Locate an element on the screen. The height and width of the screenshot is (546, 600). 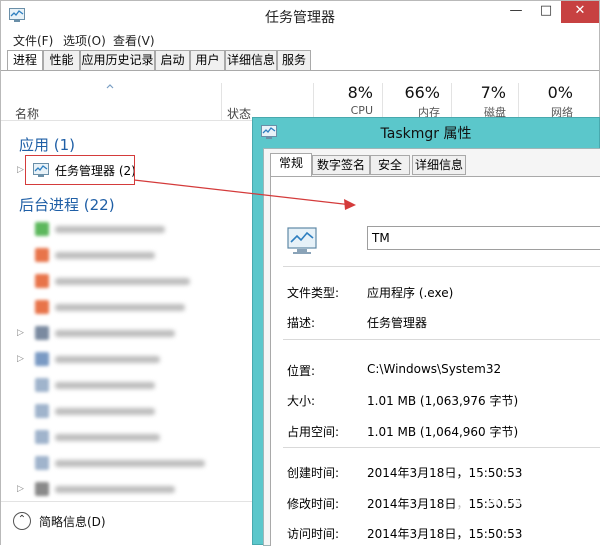
size-on-disk-label: 占用空间: is located at coordinates (313, 432).